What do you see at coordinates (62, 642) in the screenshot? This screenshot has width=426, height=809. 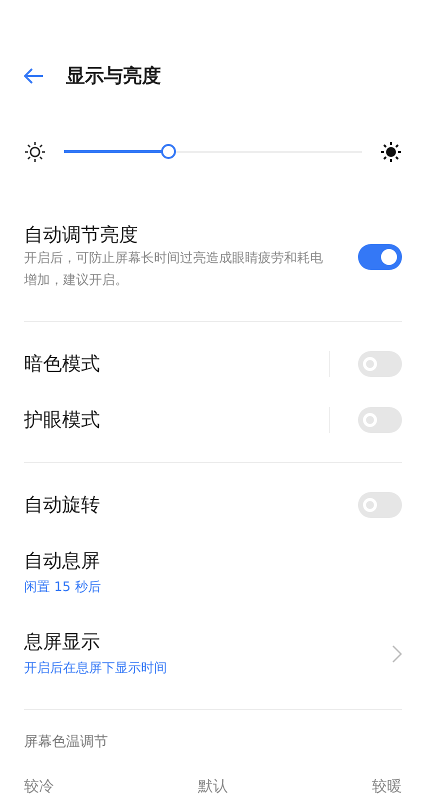 I see `setting-label: 息屏显示` at bounding box center [62, 642].